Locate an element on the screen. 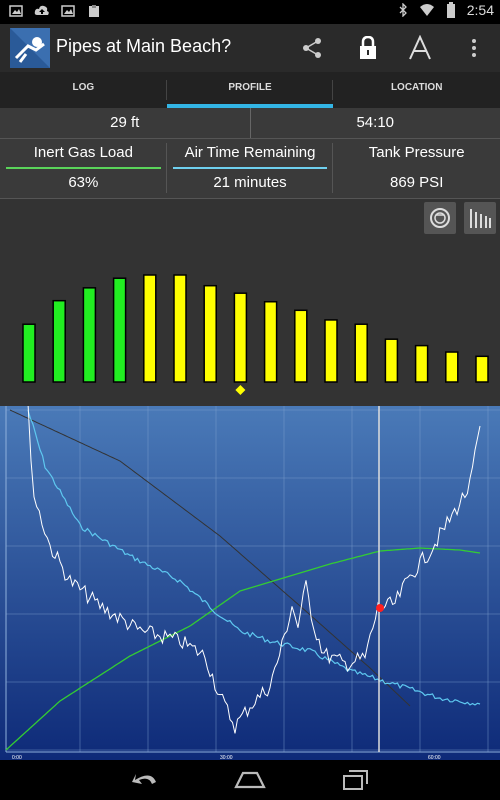  tab-profile-label: PROFILE is located at coordinates (250, 87).